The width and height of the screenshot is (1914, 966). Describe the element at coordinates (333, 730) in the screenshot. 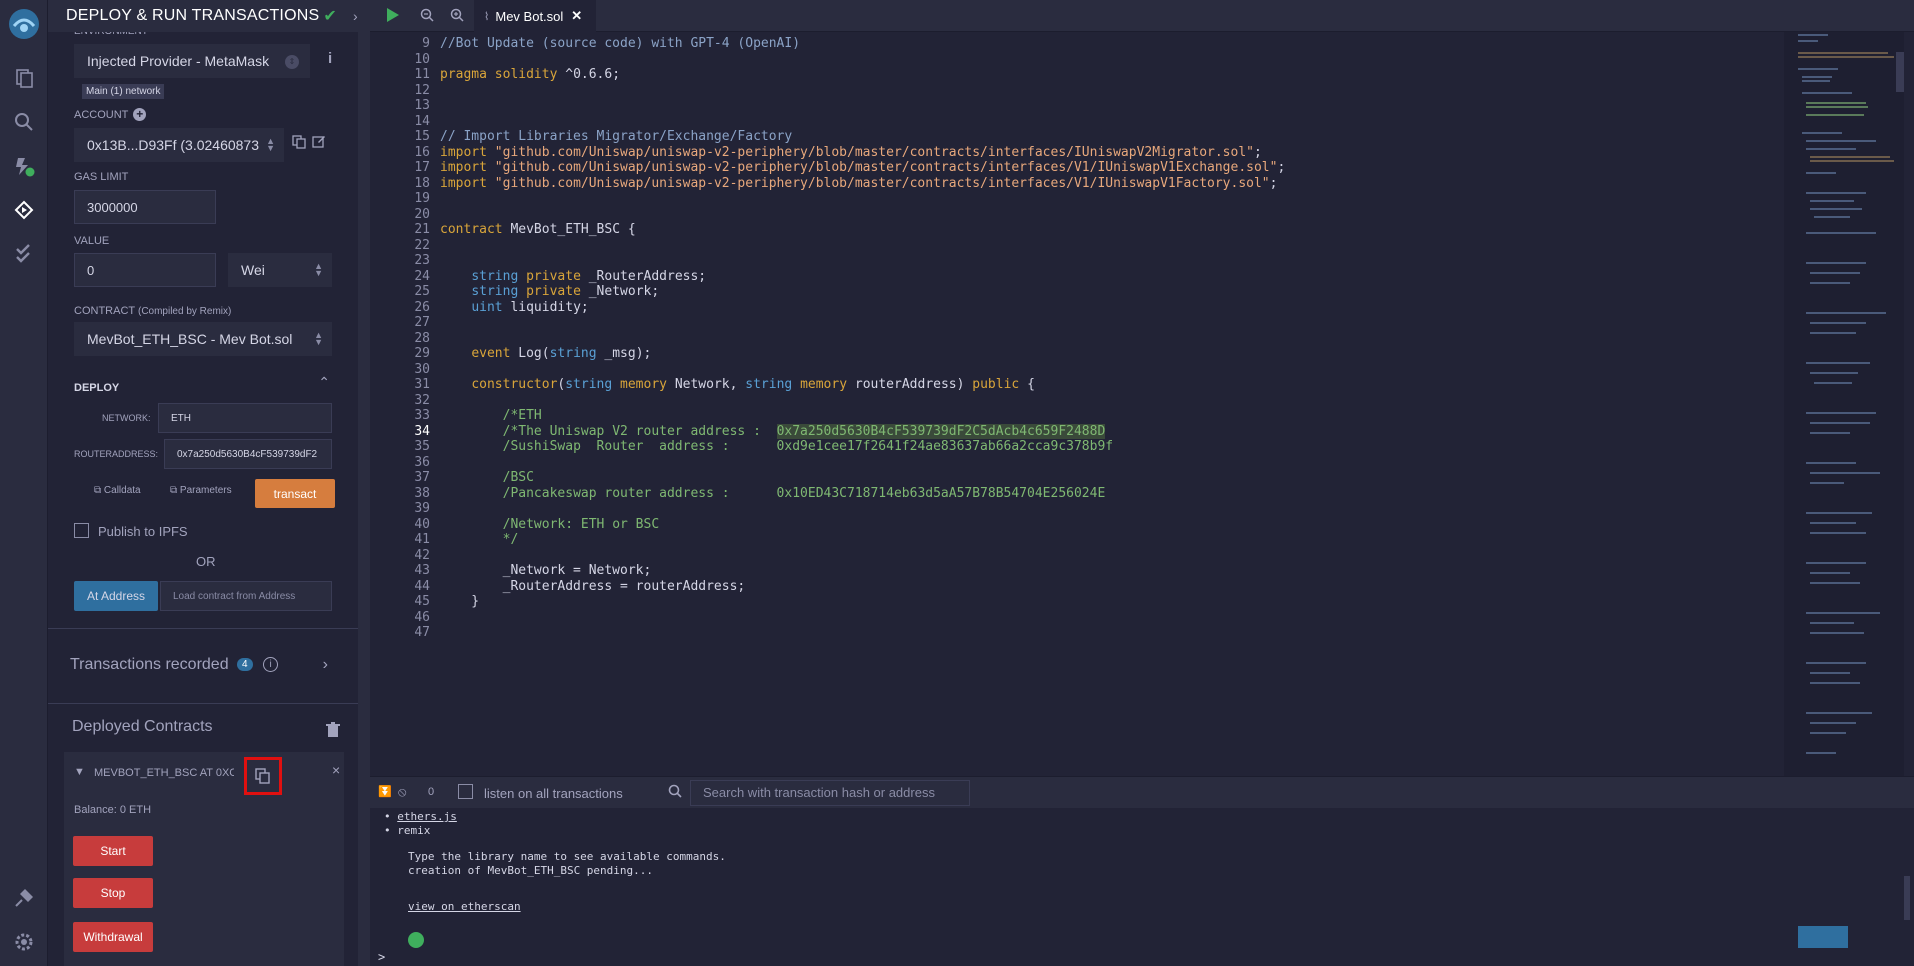

I see `trash-icon` at that location.